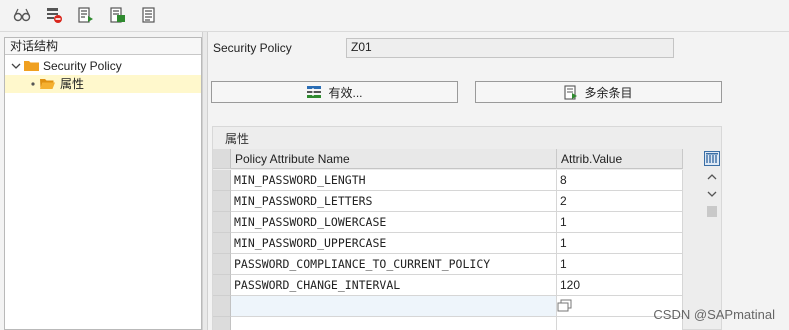  Describe the element at coordinates (16, 66) in the screenshot. I see `chevron-down-icon` at that location.